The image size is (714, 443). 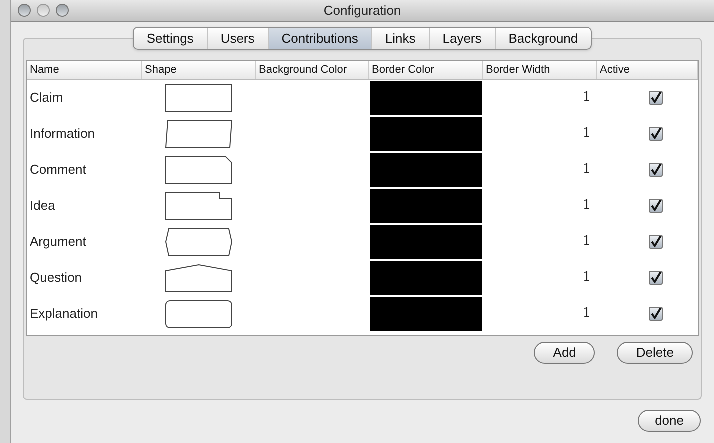 I want to click on table-action-button: Add, so click(x=565, y=353).